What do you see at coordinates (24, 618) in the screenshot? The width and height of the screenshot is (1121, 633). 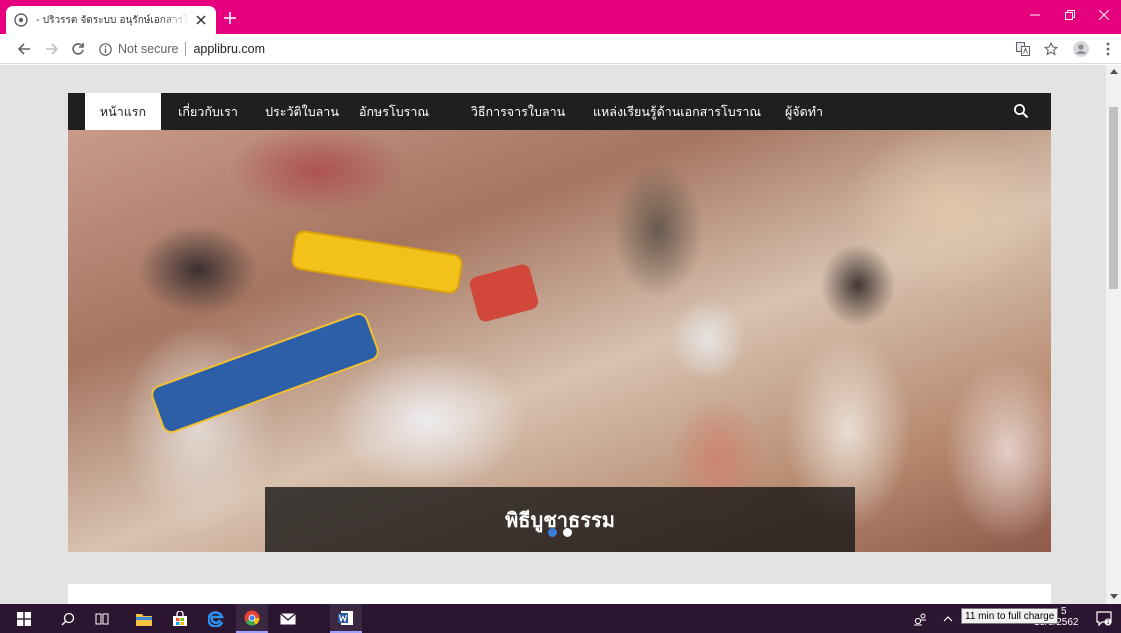 I see `windows-start-icon` at bounding box center [24, 618].